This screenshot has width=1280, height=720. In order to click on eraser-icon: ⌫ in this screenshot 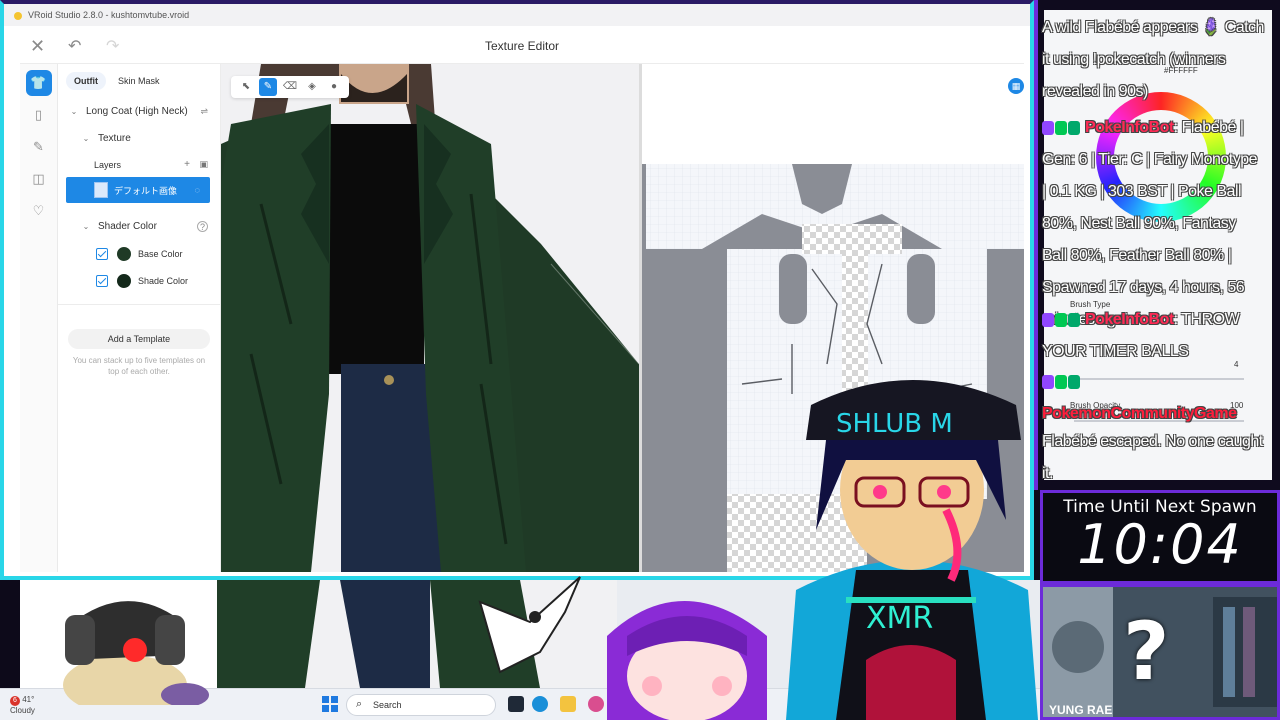, I will do `click(290, 87)`.